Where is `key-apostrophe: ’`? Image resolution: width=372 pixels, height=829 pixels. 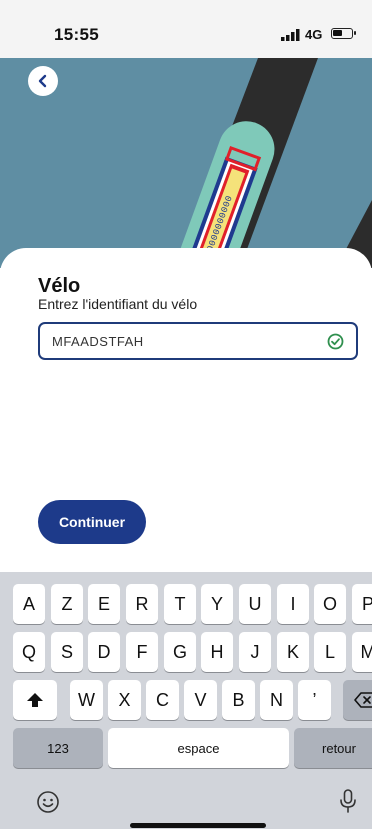 key-apostrophe: ’ is located at coordinates (314, 700).